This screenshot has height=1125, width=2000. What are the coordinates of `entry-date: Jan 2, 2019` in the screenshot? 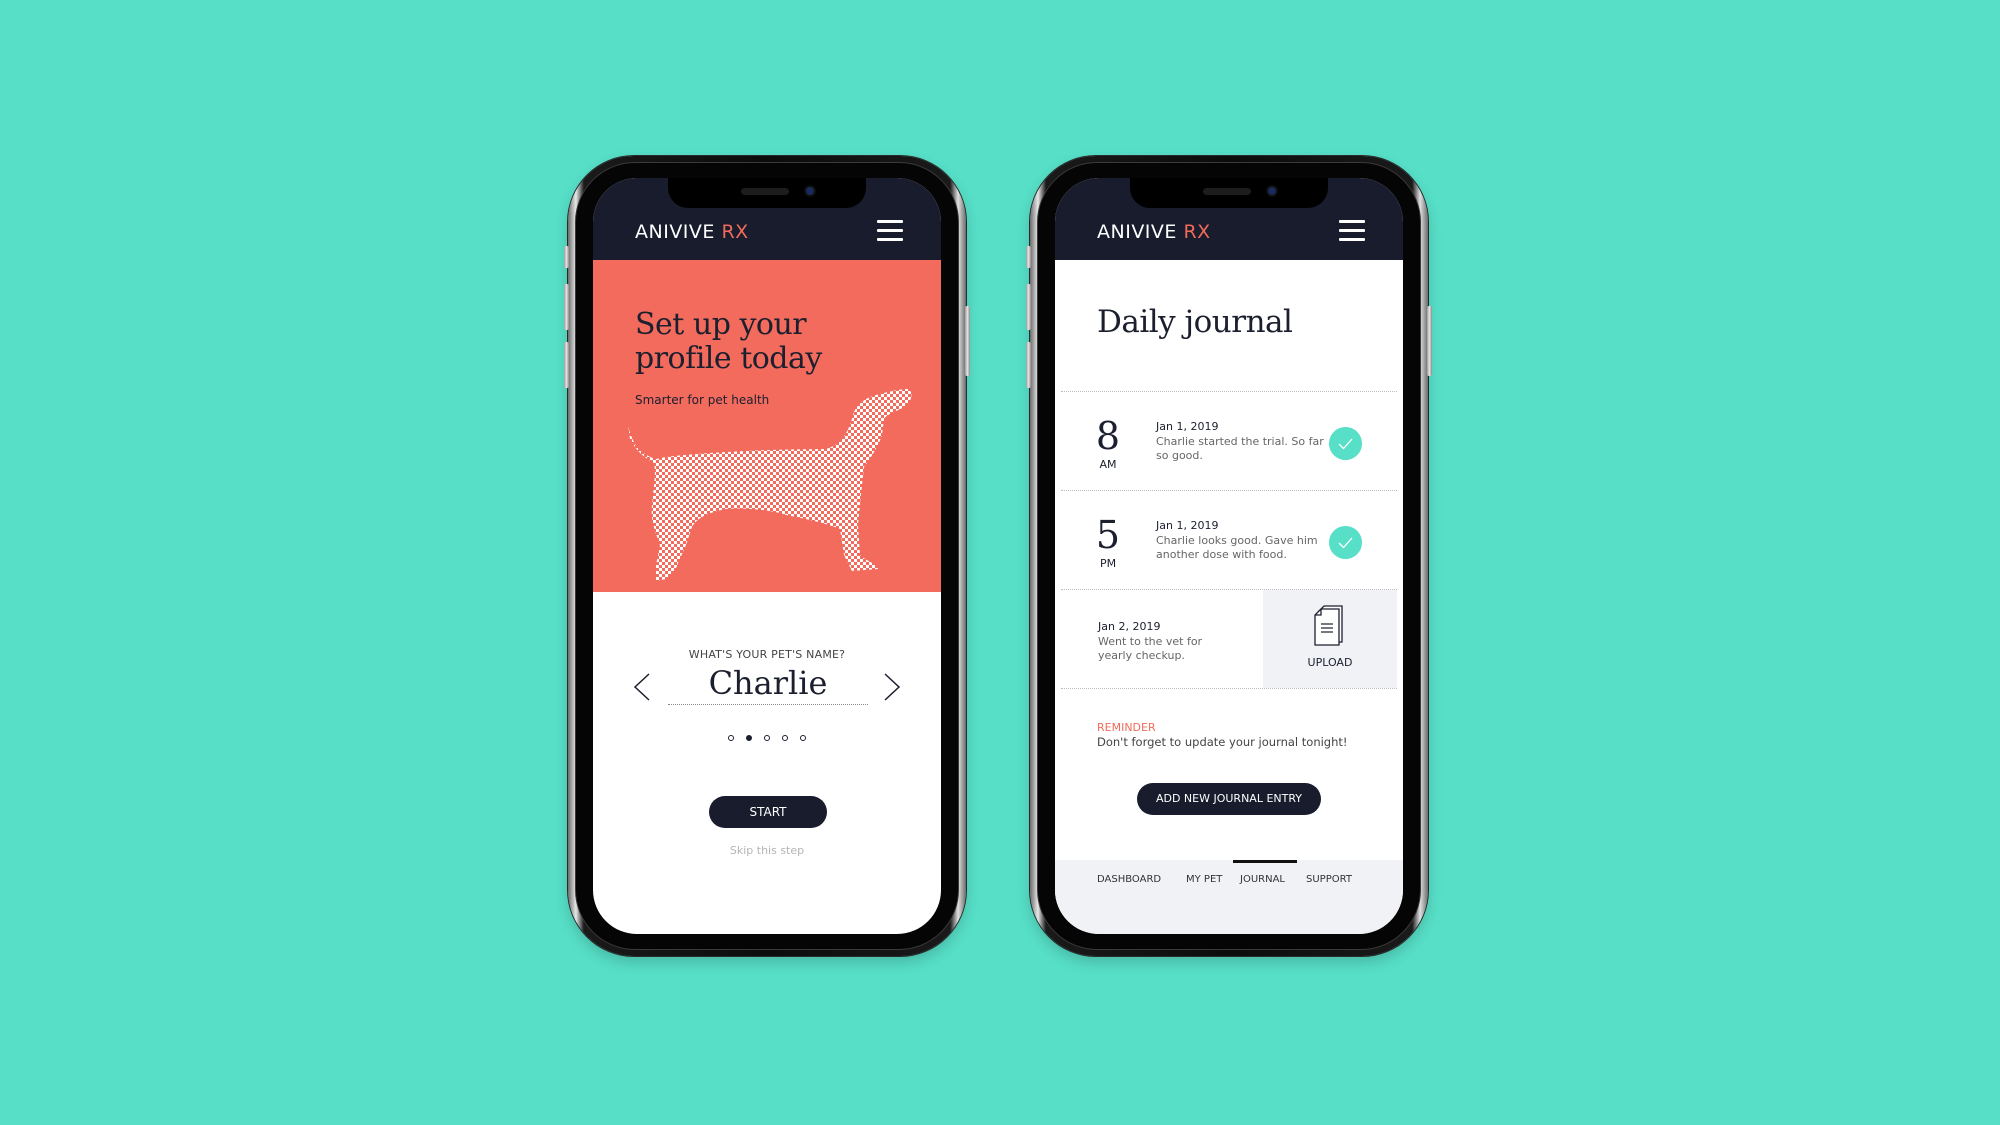 It's located at (1129, 626).